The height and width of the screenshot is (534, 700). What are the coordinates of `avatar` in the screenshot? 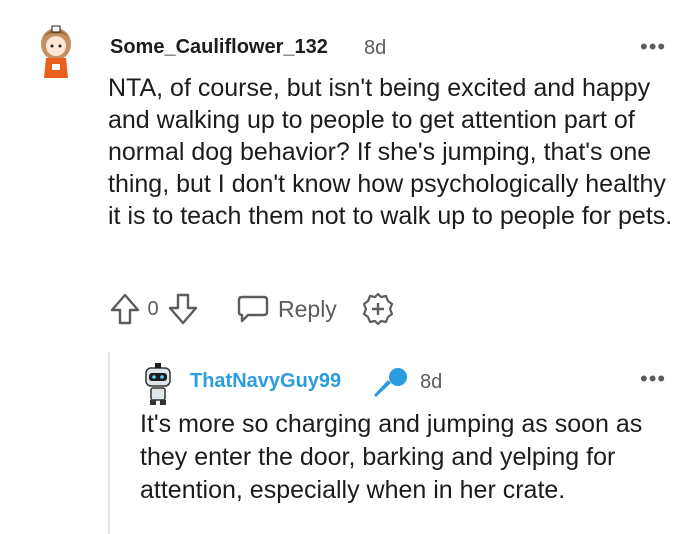 It's located at (56, 52).